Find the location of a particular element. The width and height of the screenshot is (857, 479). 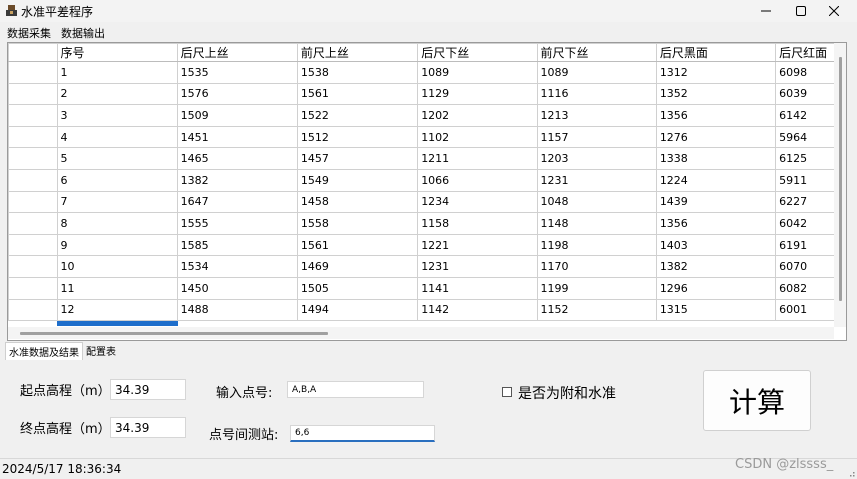

table-cell: 1558 is located at coordinates (357, 223).